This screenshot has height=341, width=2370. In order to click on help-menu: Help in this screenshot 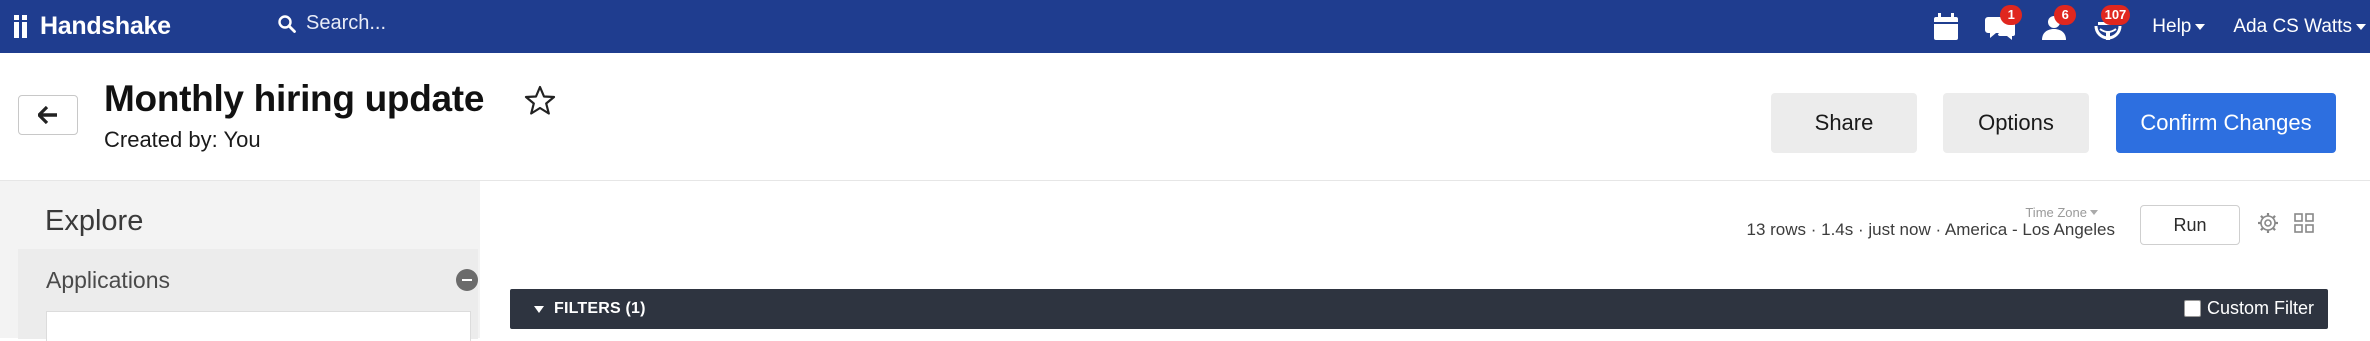, I will do `click(2179, 26)`.